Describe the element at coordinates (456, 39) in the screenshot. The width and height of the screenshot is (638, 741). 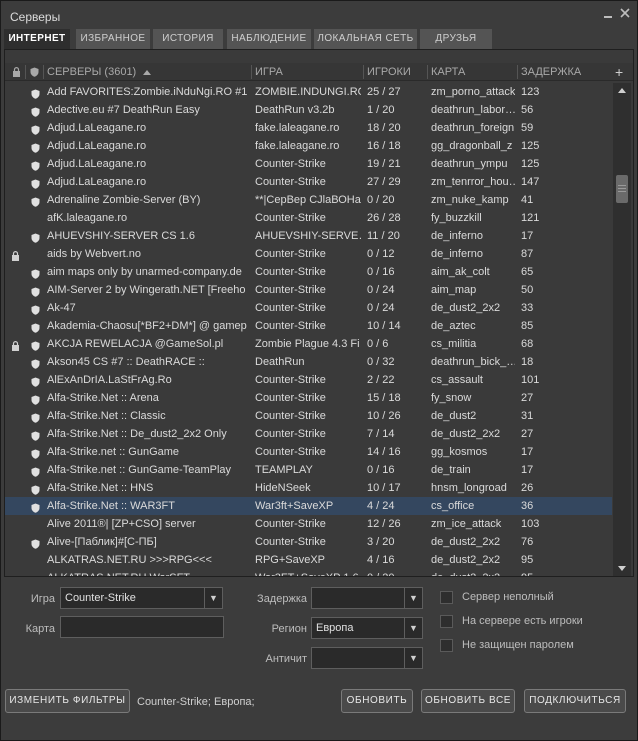
I see `tab-friends: ДРУЗЬЯ` at that location.